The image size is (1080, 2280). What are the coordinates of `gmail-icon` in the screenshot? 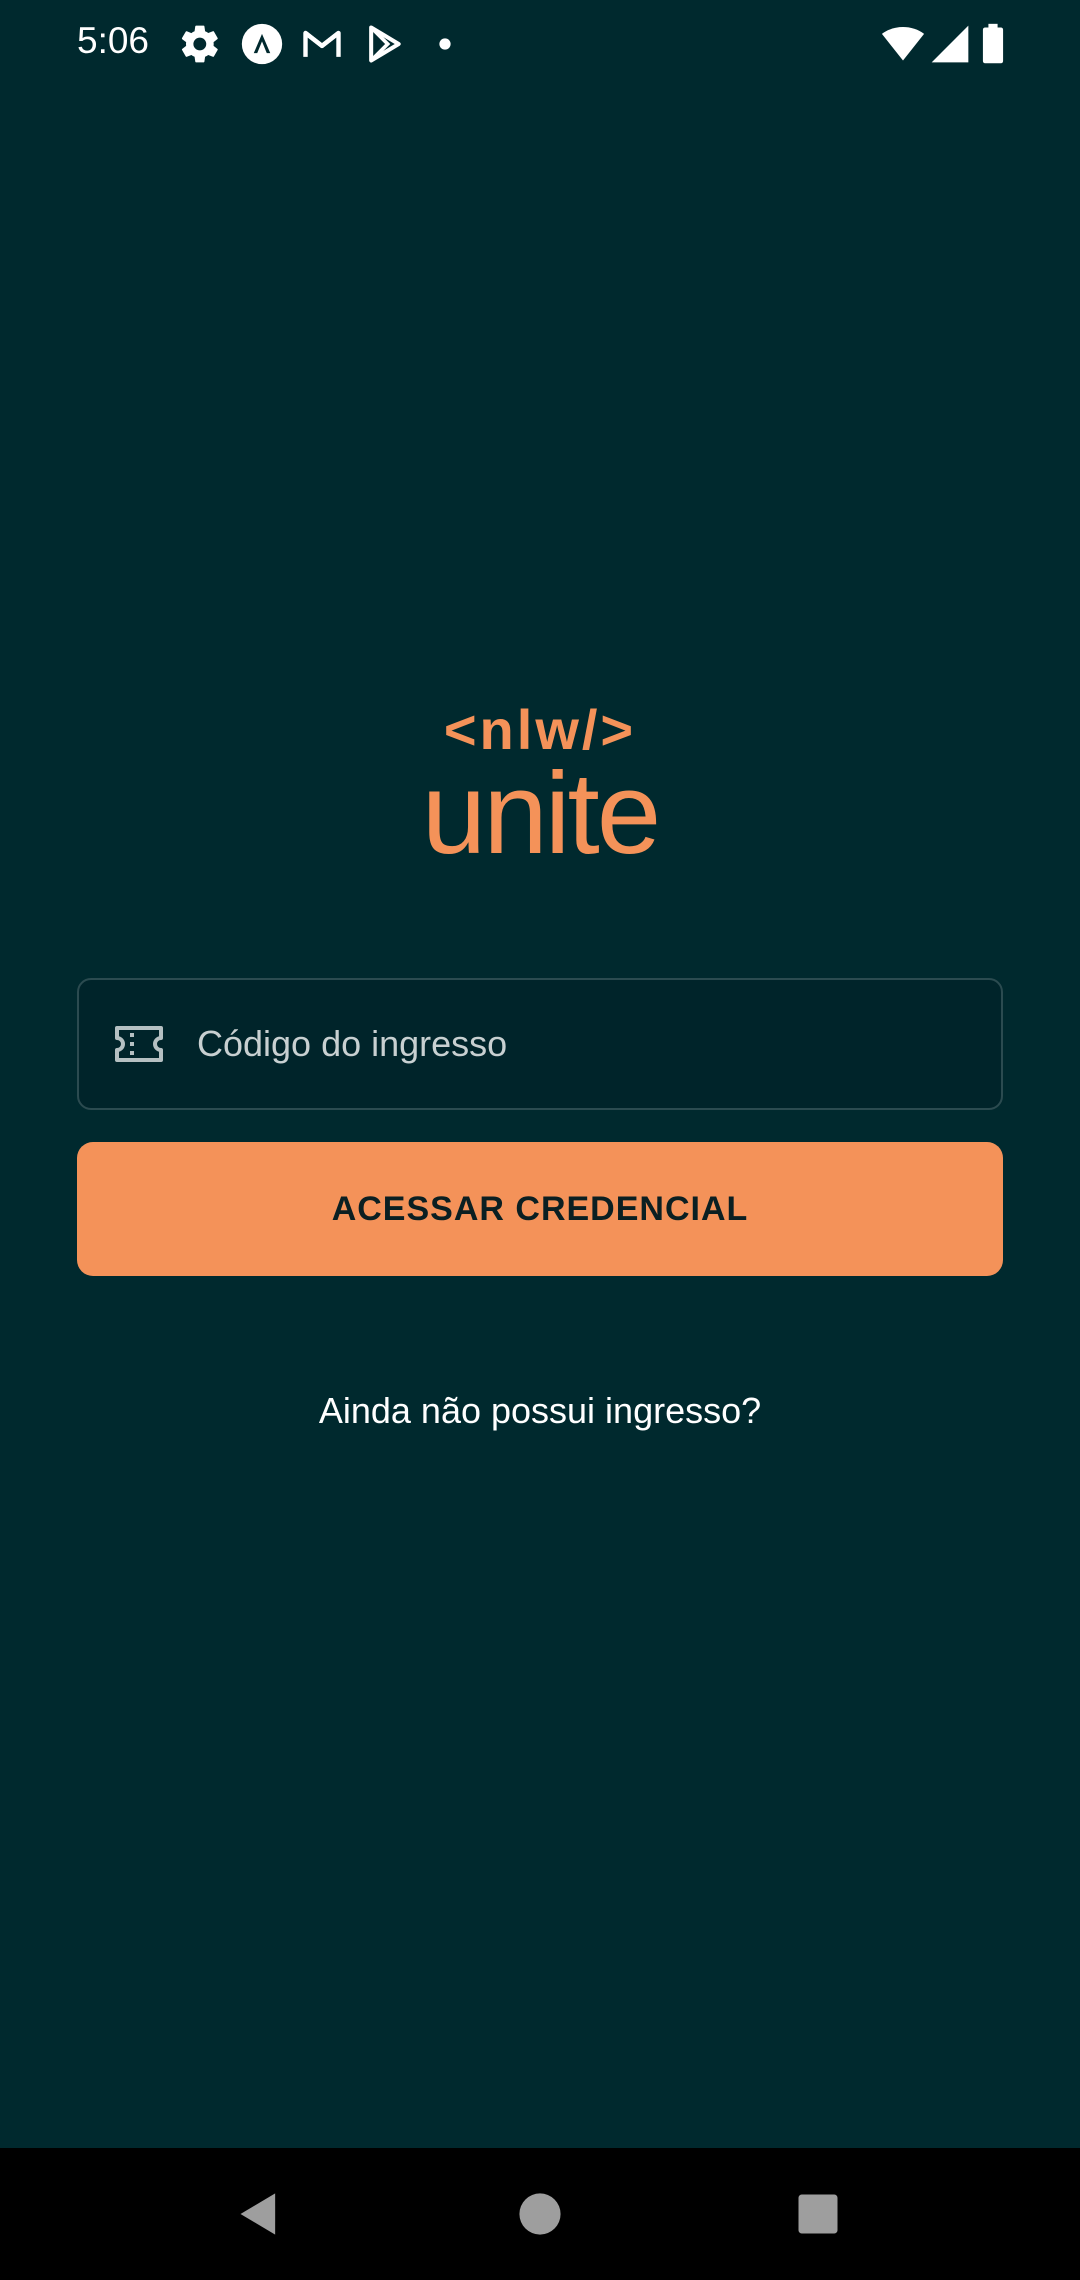 It's located at (322, 44).